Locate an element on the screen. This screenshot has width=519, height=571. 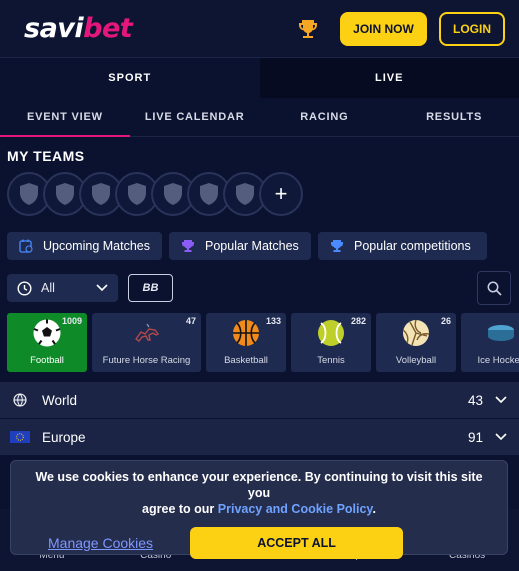
cookie-text-end: . is located at coordinates (374, 509).